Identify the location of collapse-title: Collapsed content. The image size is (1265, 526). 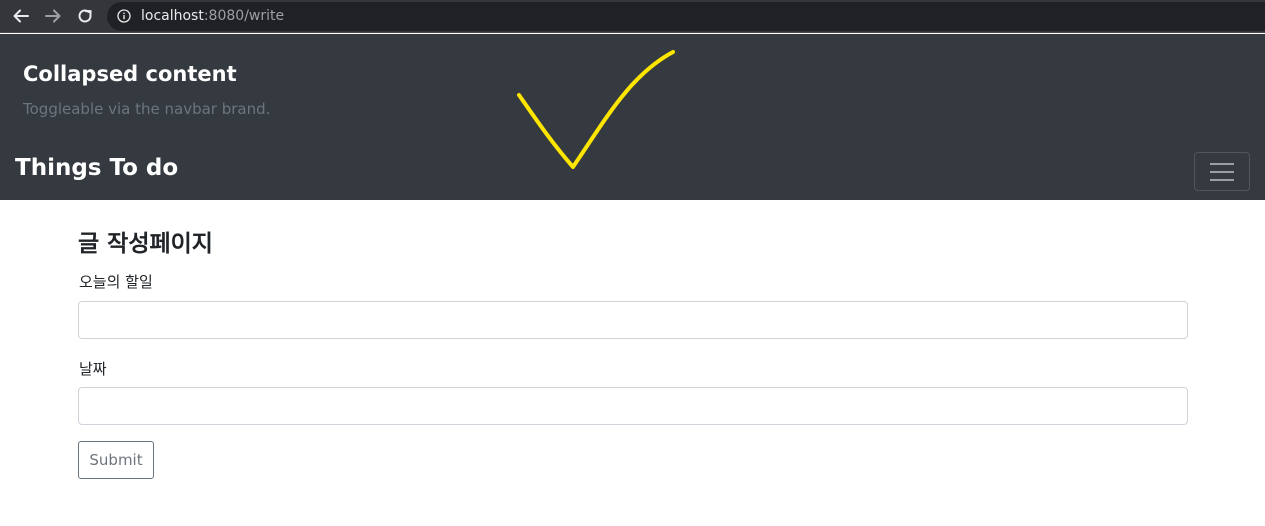
(130, 74).